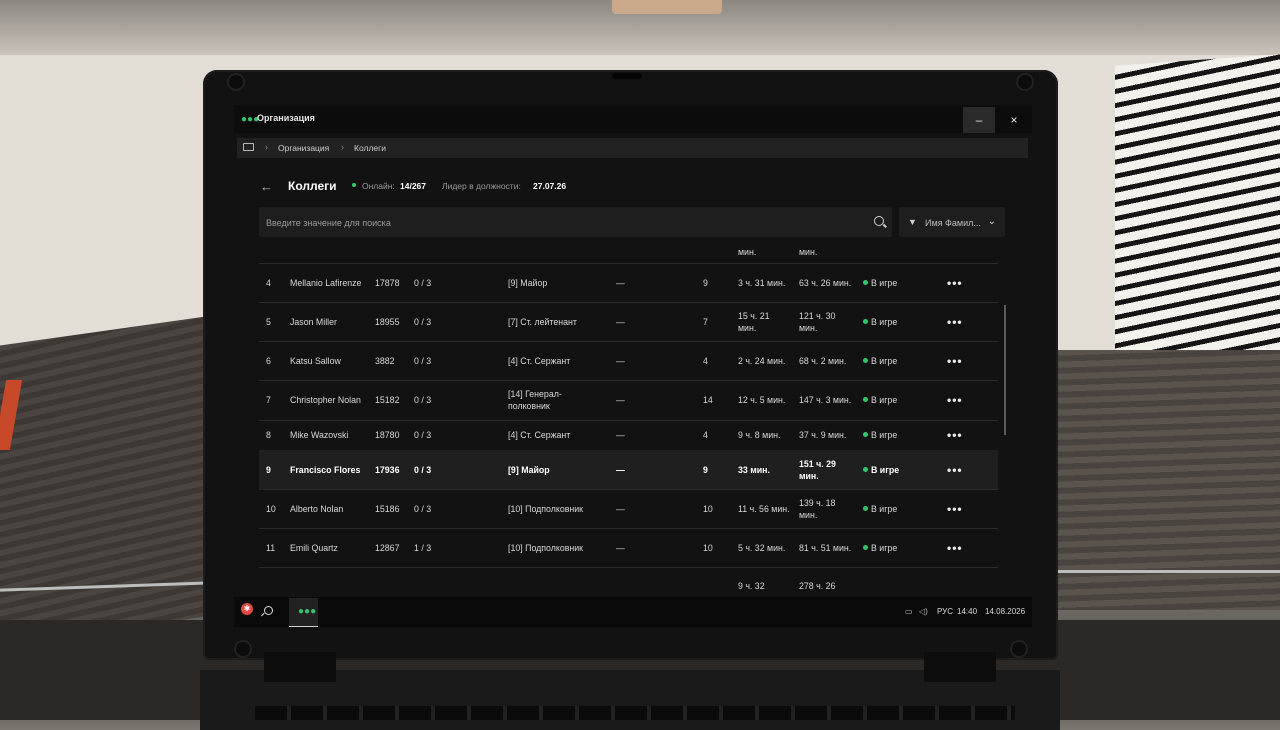 Image resolution: width=1280 pixels, height=730 pixels. I want to click on cell-rank: [14] Генерал-полковник, so click(535, 400).